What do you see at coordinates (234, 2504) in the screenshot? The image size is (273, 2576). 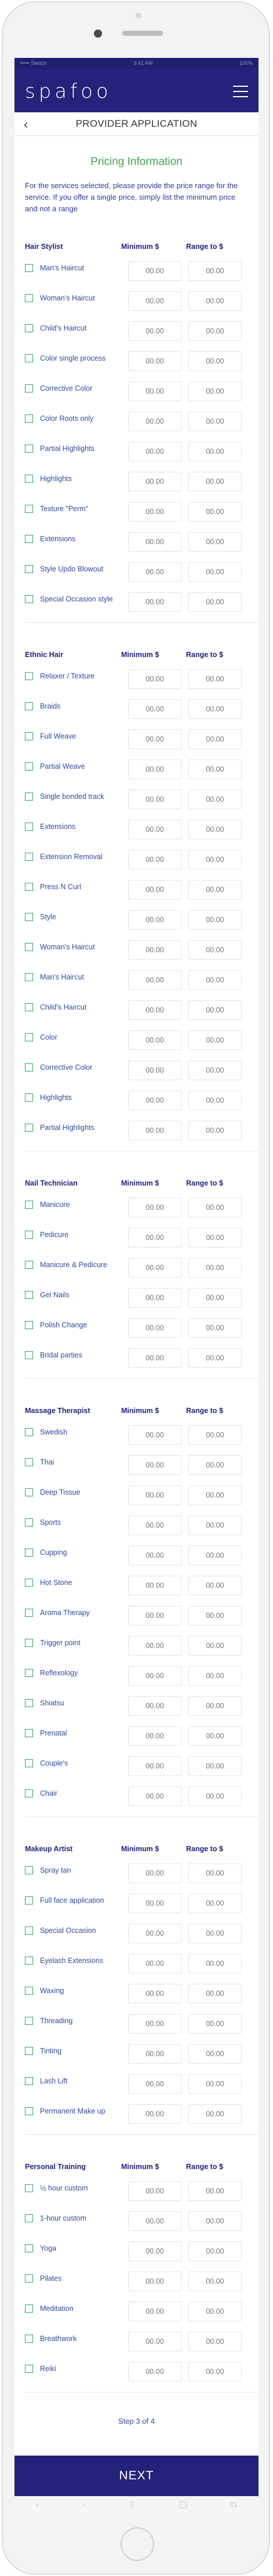 I see `tabs-icon: ⧉` at bounding box center [234, 2504].